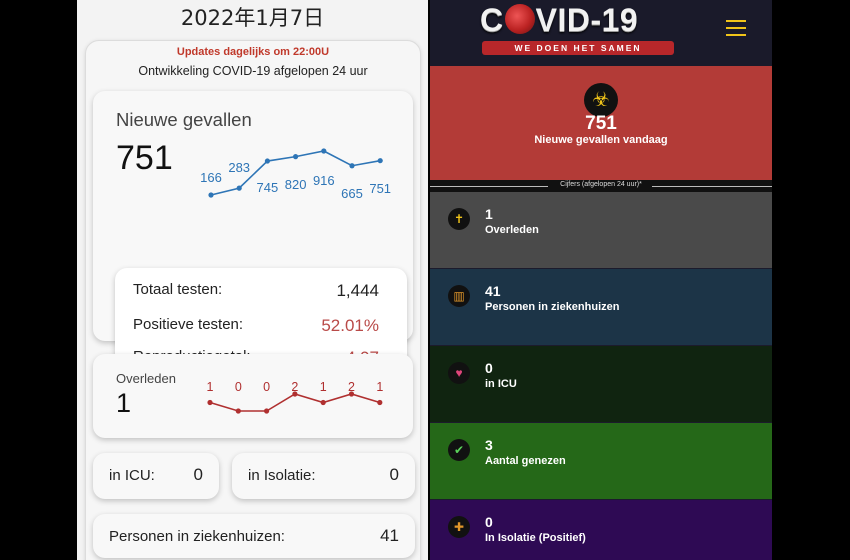 This screenshot has width=850, height=560. I want to click on stat-tile: ▥ 41 Personen in ziekenhuizen, so click(601, 307).